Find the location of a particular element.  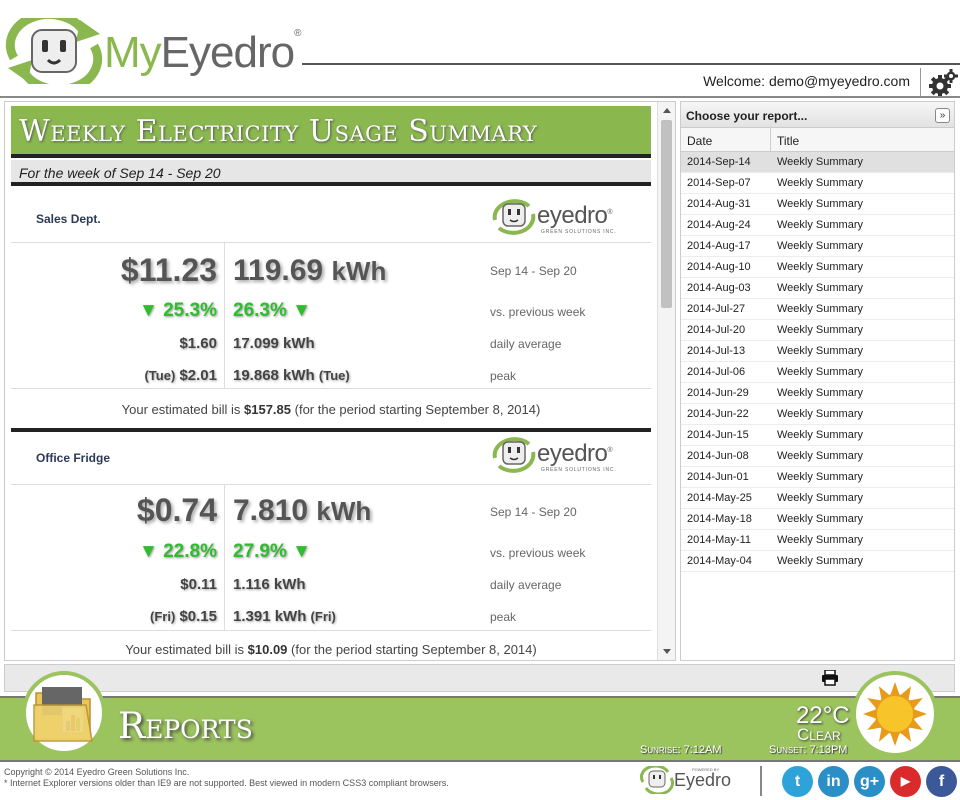

weekly-cost: $0.74 is located at coordinates (176, 510).